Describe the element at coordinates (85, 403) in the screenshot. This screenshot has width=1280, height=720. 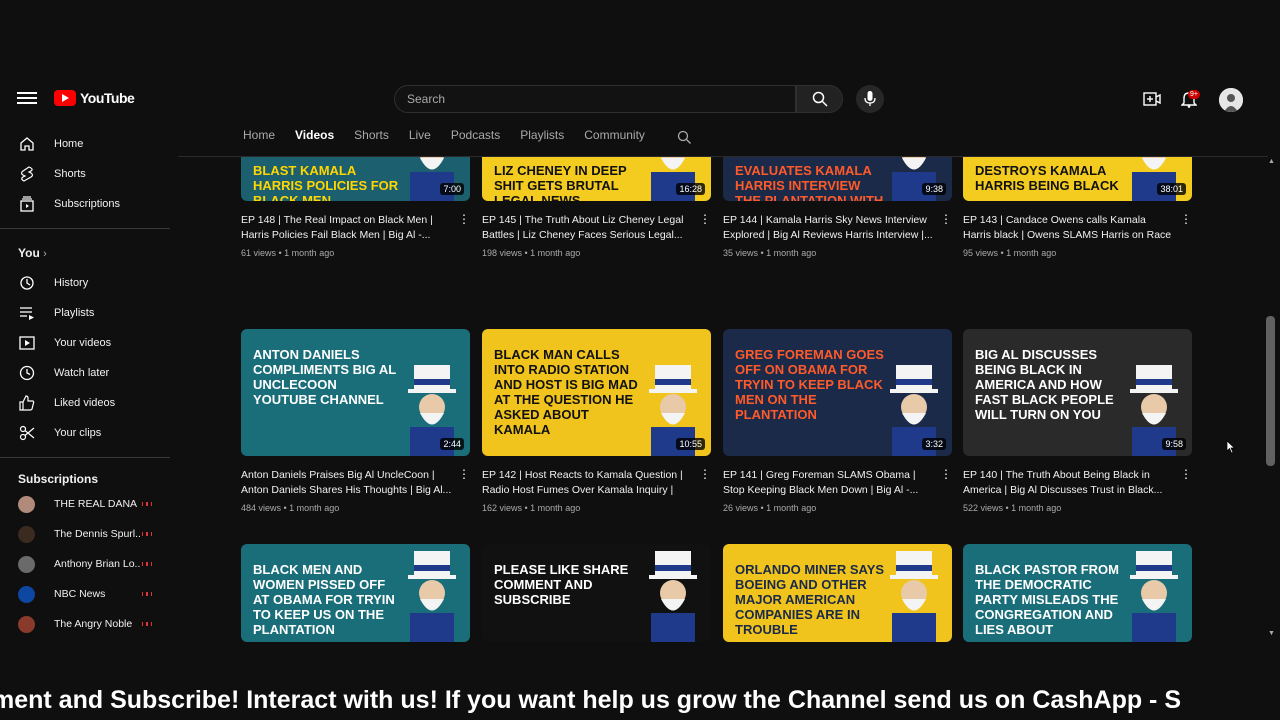
I see `sidebar-item-label: Liked videos` at that location.